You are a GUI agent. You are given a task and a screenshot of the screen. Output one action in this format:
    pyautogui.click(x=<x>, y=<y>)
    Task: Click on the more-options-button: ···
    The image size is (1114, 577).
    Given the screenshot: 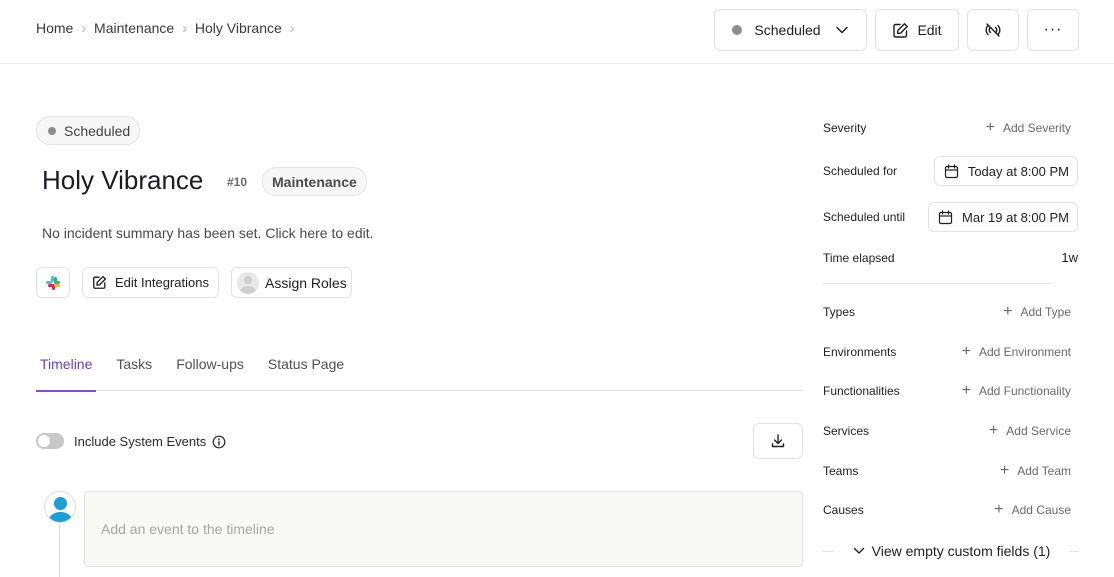 What is the action you would take?
    pyautogui.click(x=1053, y=30)
    